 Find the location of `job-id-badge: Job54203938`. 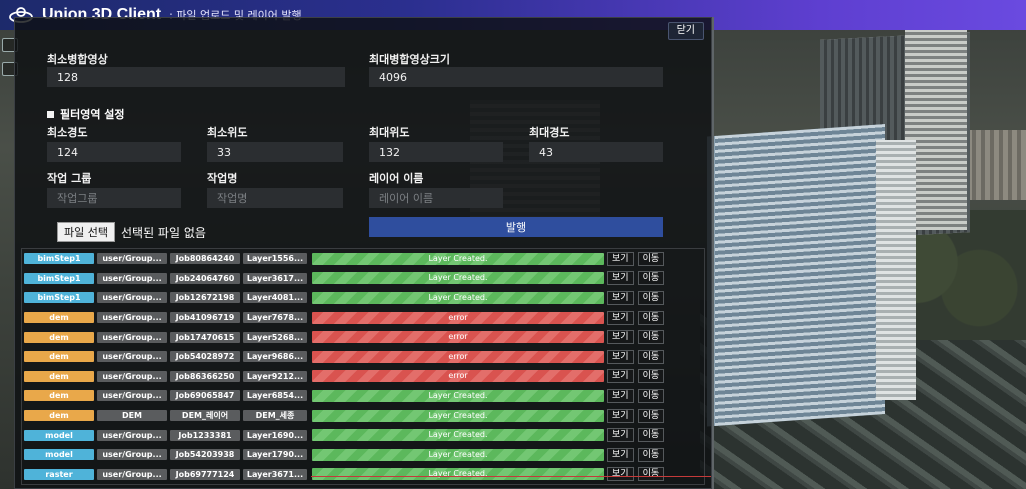

job-id-badge: Job54203938 is located at coordinates (205, 455).